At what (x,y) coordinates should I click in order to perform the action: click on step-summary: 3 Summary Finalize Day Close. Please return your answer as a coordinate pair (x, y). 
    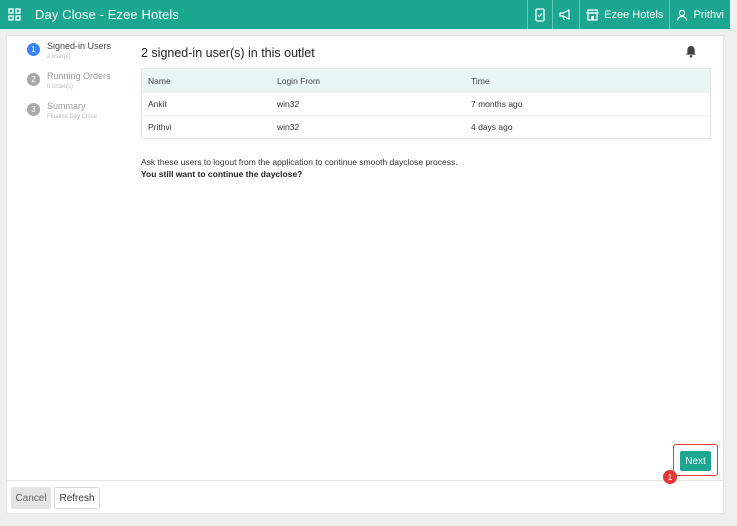
    Looking at the image, I should click on (77, 116).